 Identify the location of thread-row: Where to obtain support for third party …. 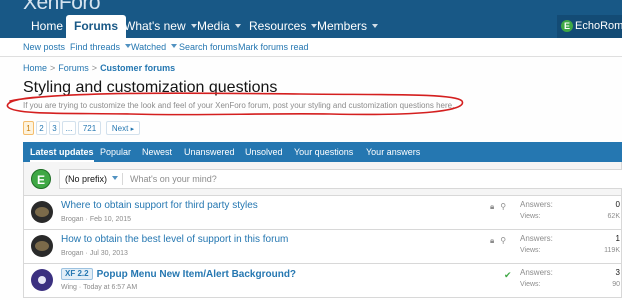
(322, 213).